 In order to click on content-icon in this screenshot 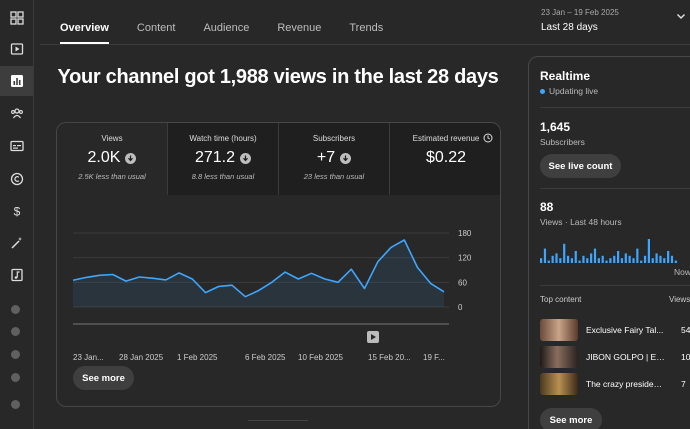, I will do `click(16, 49)`.